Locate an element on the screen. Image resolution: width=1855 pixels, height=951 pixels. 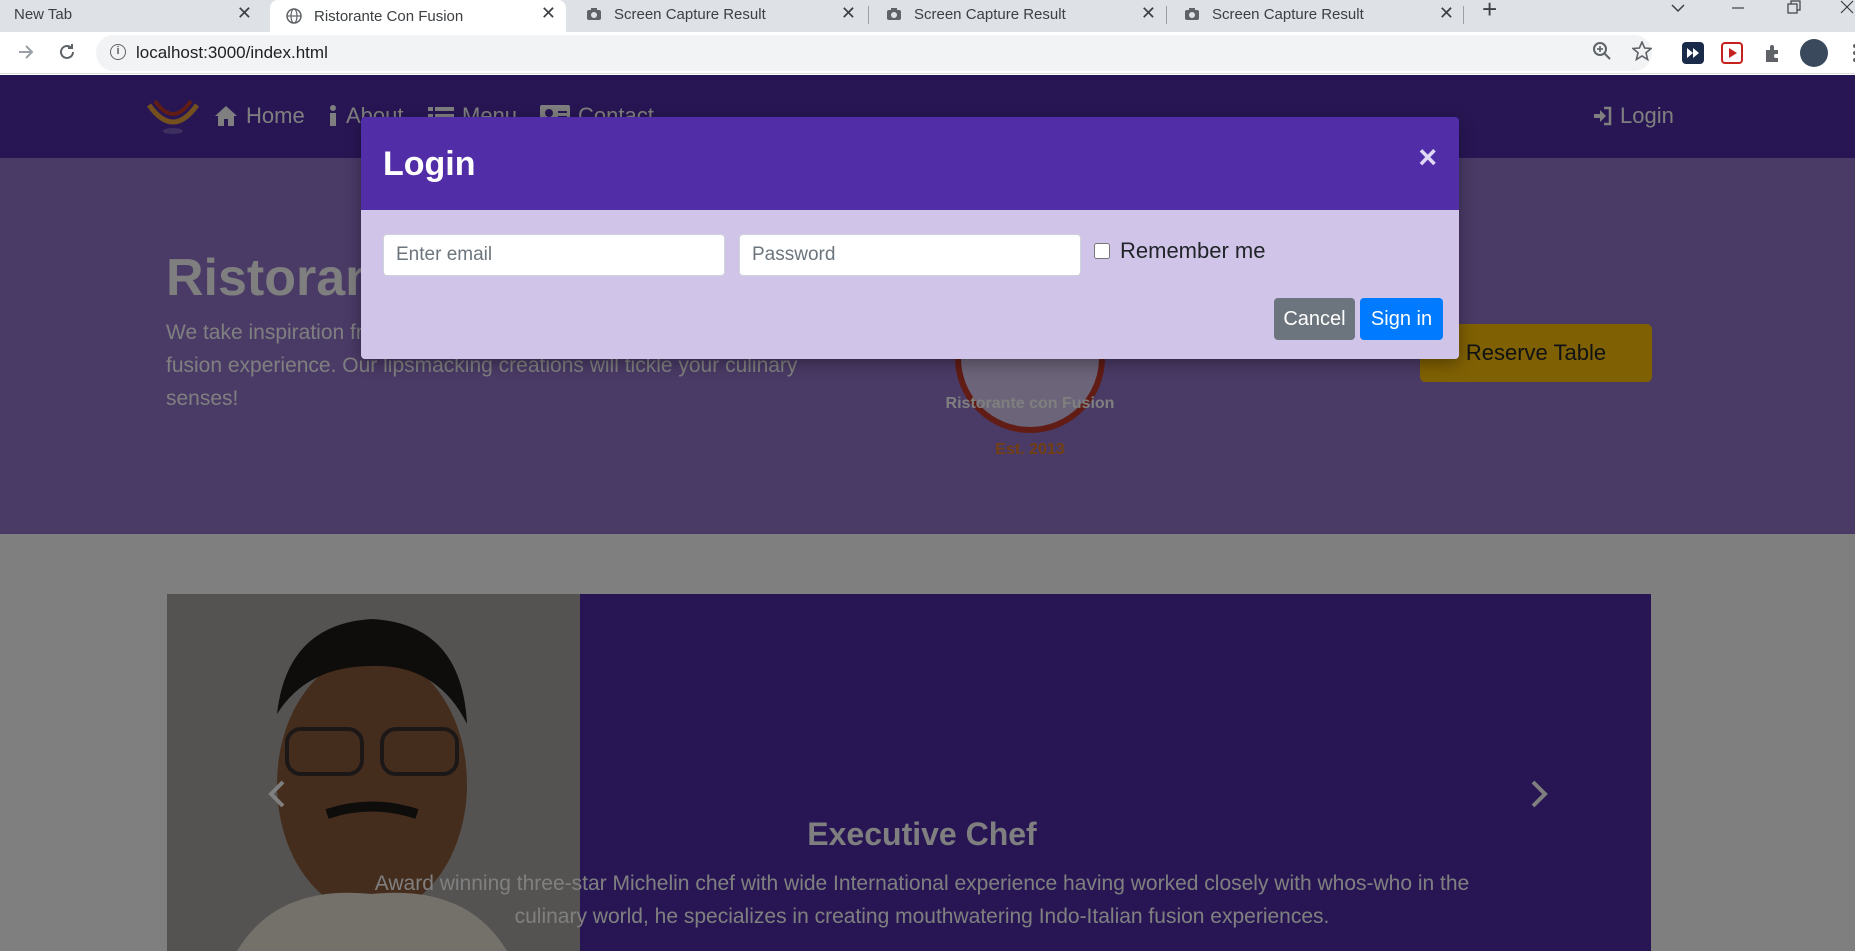
browser-tab-screen-capture-2: Screen Capture Result ✕ is located at coordinates (1018, 14).